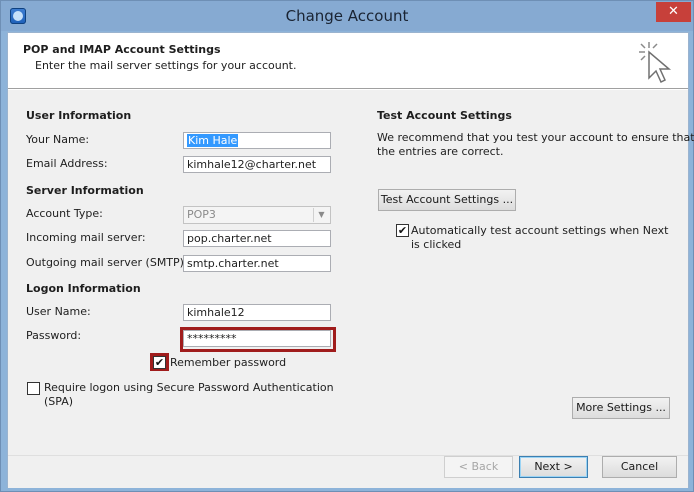  What do you see at coordinates (436, 244) in the screenshot?
I see `auto-test-label-line2: is clicked` at bounding box center [436, 244].